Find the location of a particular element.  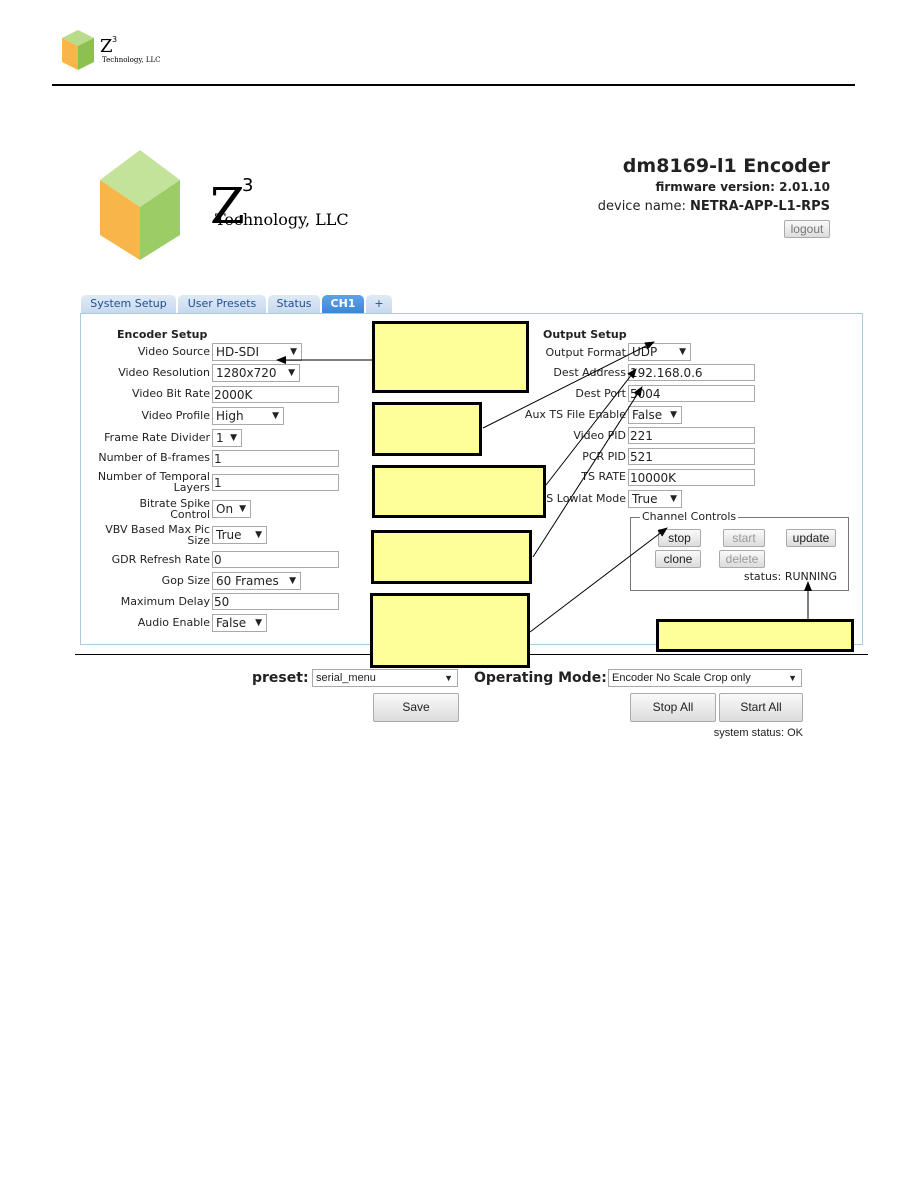

callout-arrows is located at coordinates (544, 487).